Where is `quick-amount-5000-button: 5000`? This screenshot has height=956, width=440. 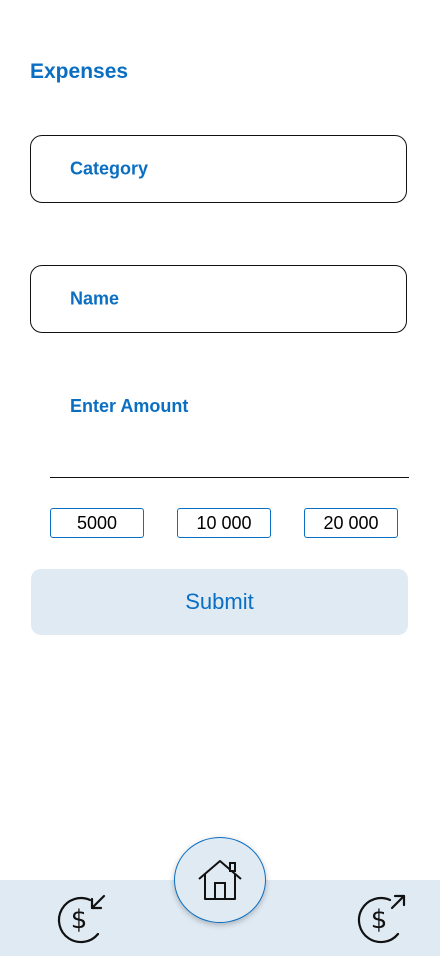 quick-amount-5000-button: 5000 is located at coordinates (97, 523).